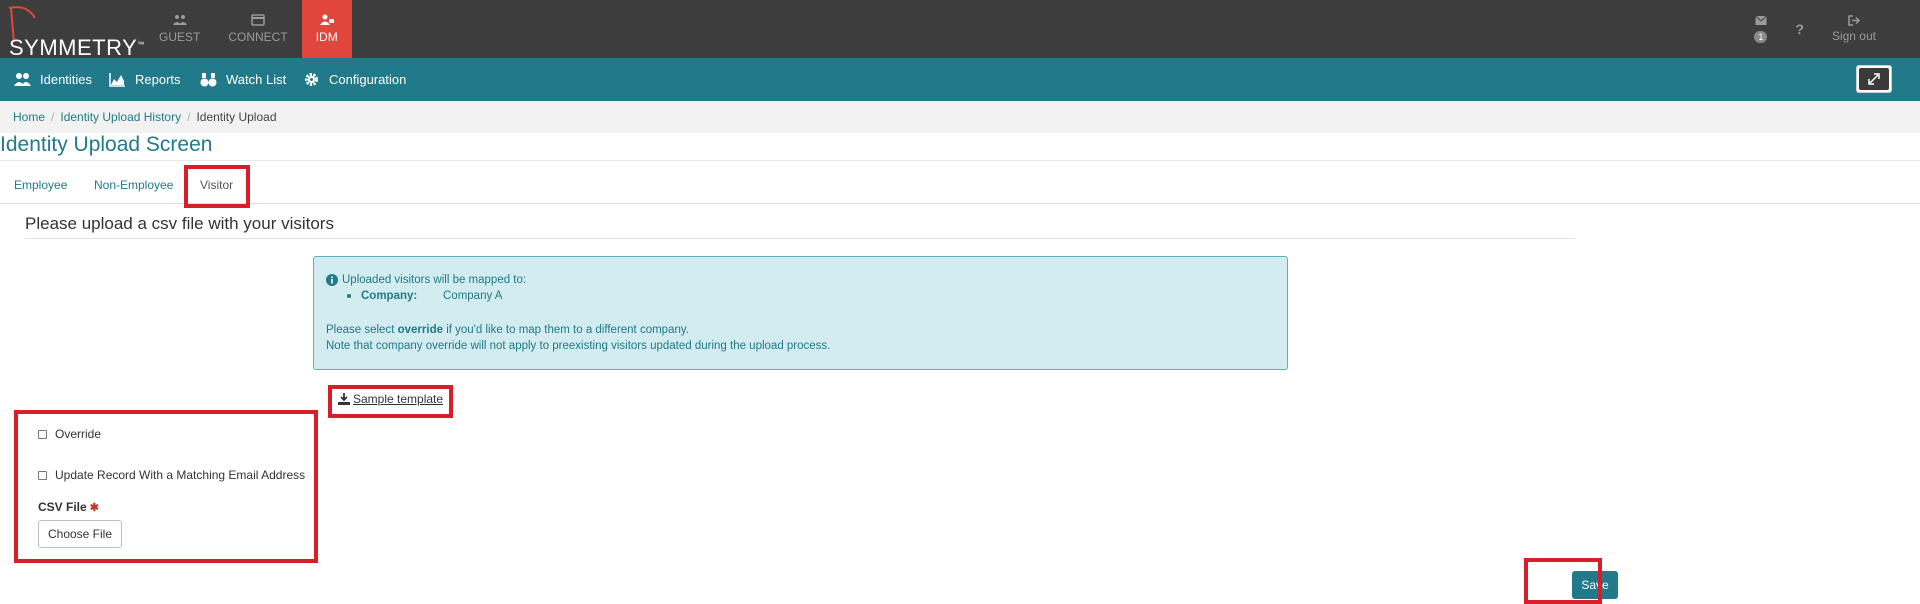 Image resolution: width=1920 pixels, height=604 pixels. What do you see at coordinates (256, 79) in the screenshot?
I see `nav-label: Watch List` at bounding box center [256, 79].